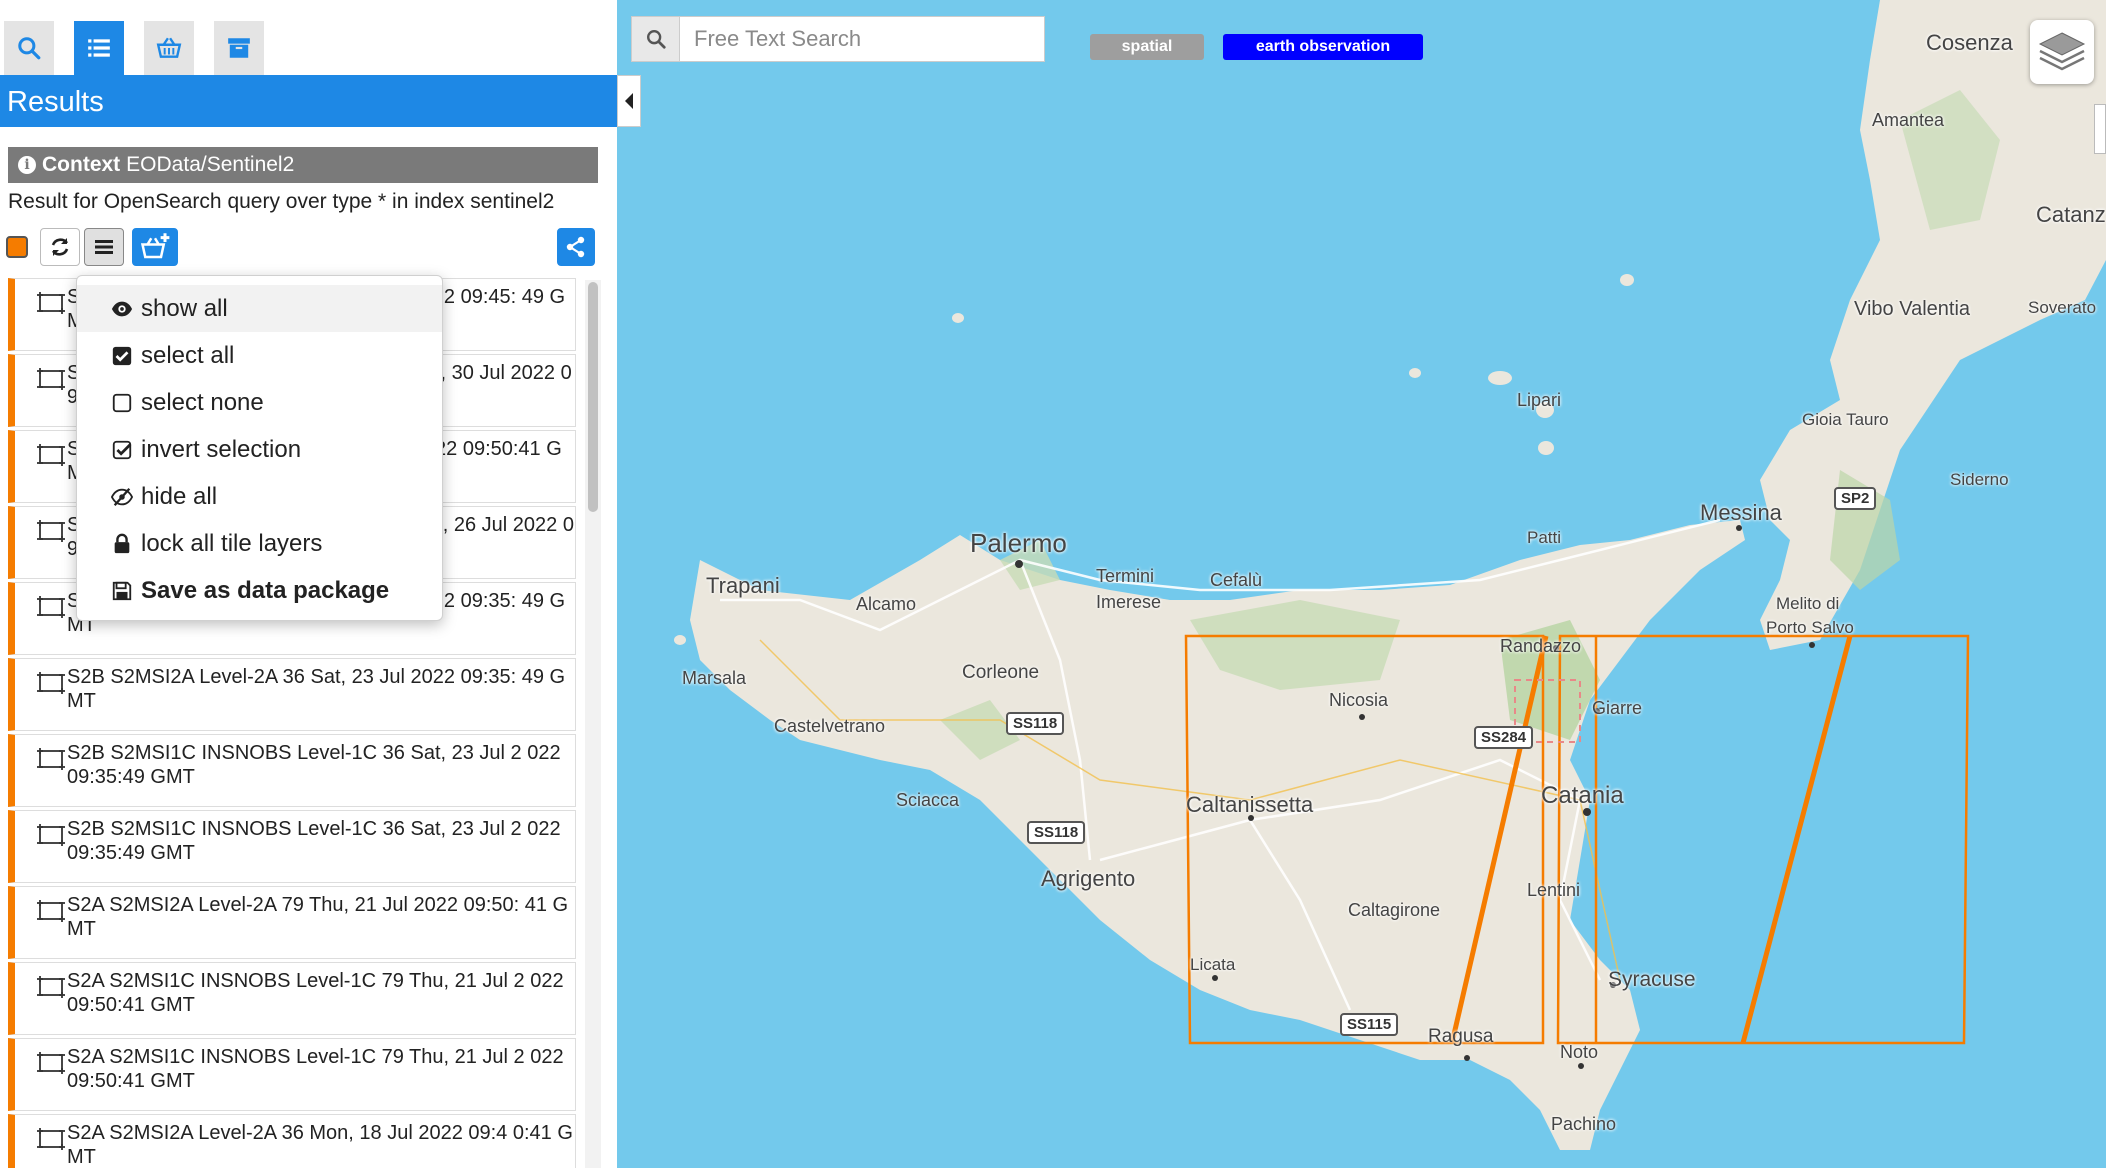 This screenshot has height=1168, width=2106. What do you see at coordinates (1541, 646) in the screenshot?
I see `map-place-label: Randazzo` at bounding box center [1541, 646].